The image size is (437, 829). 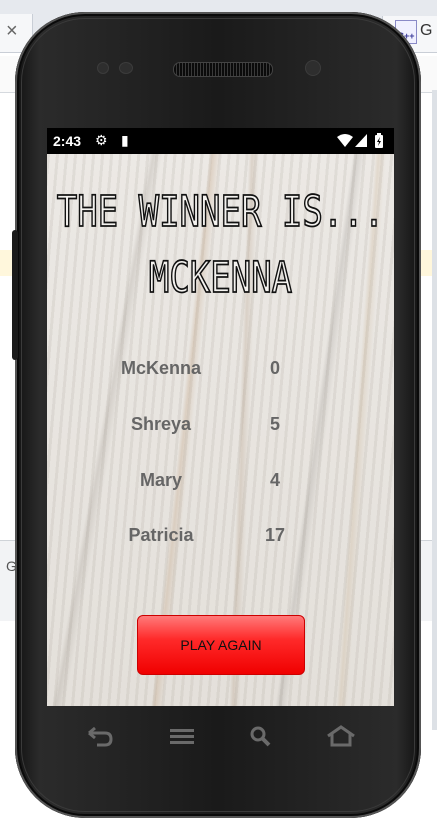 I want to click on player-score: 0, so click(x=274, y=368).